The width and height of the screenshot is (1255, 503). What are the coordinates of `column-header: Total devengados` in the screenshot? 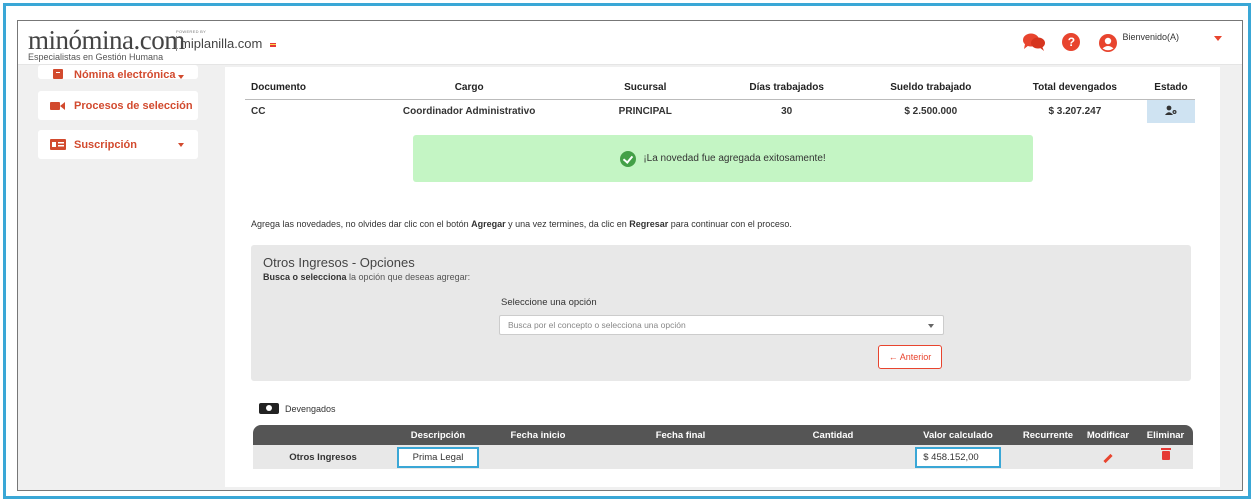 It's located at (1074, 88).